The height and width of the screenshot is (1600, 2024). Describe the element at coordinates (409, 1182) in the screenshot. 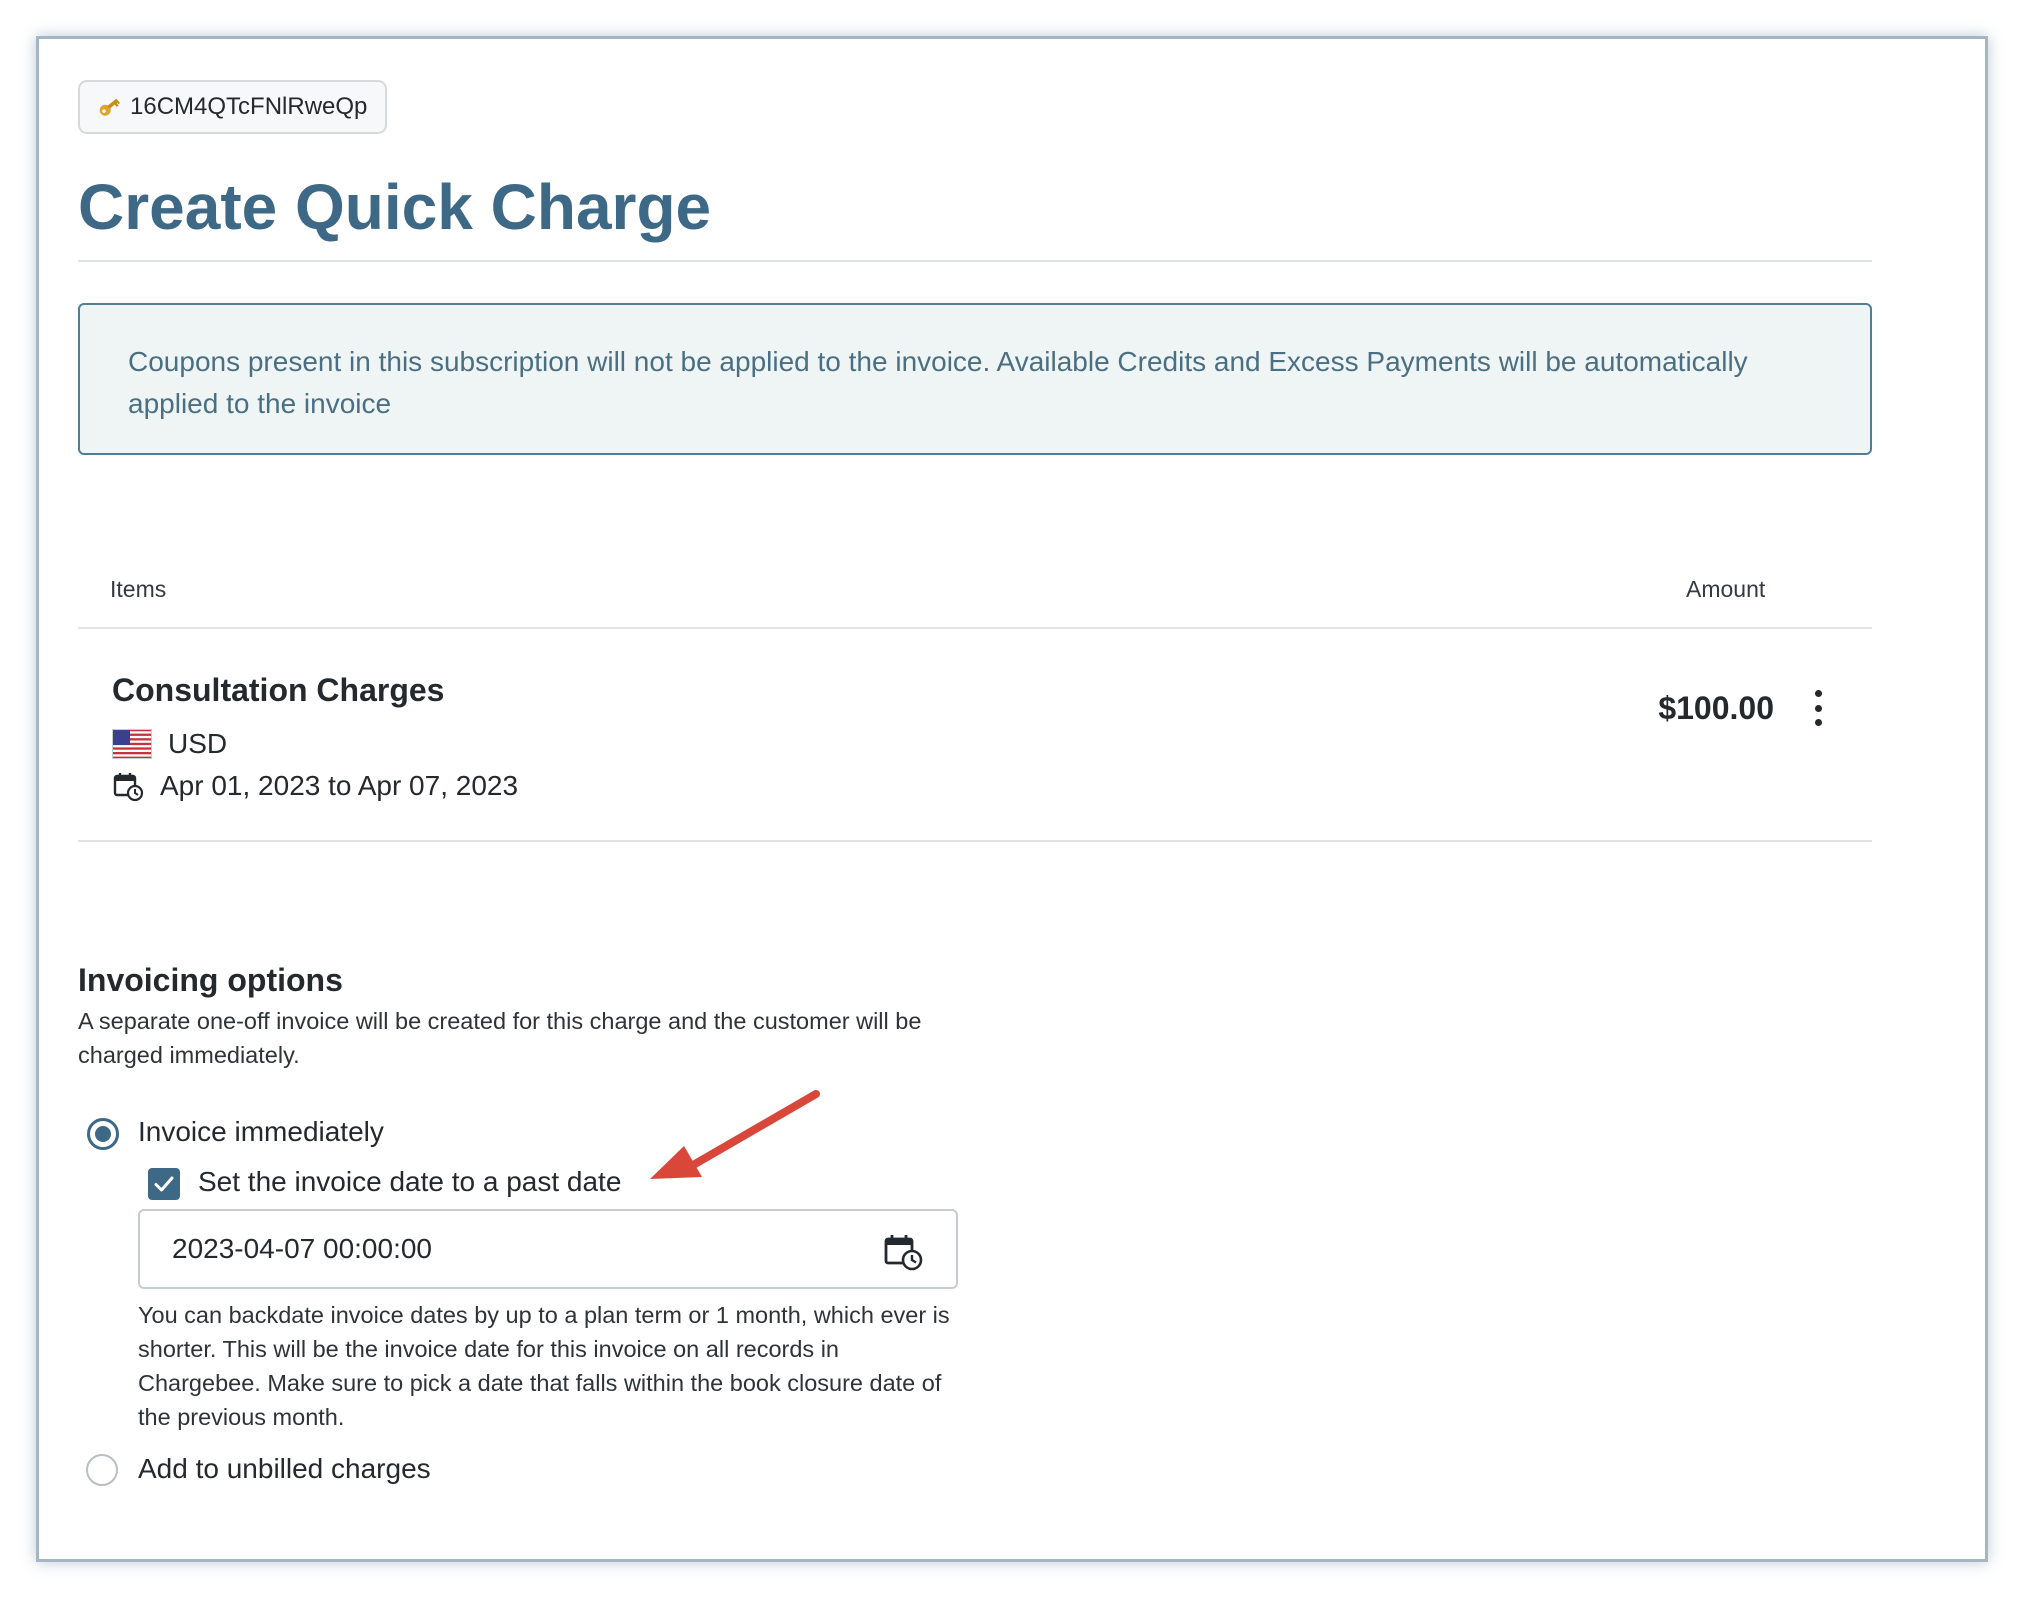

I see `backdate-checkbox-label: Set the invoice date to a past date` at that location.